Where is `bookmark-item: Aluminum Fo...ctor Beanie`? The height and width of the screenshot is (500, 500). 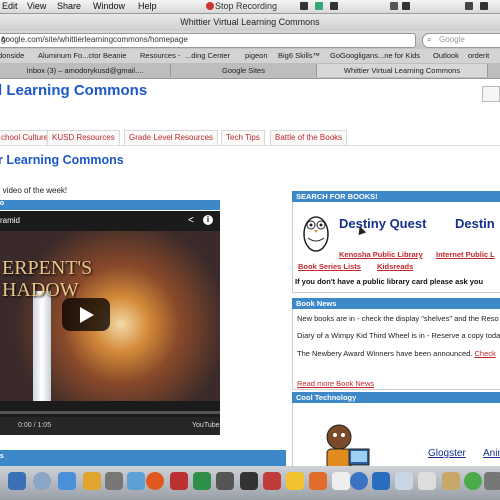
bookmark-item: Aluminum Fo...ctor Beanie is located at coordinates (82, 55).